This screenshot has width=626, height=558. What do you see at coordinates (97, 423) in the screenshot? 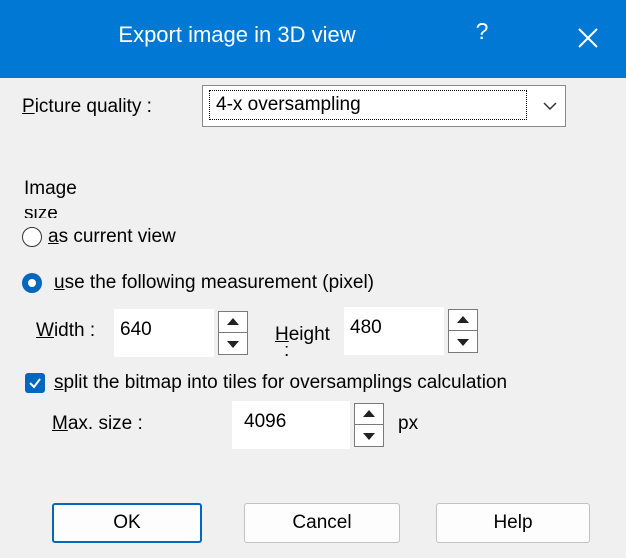
I see `max-size-label: Max. size :` at bounding box center [97, 423].